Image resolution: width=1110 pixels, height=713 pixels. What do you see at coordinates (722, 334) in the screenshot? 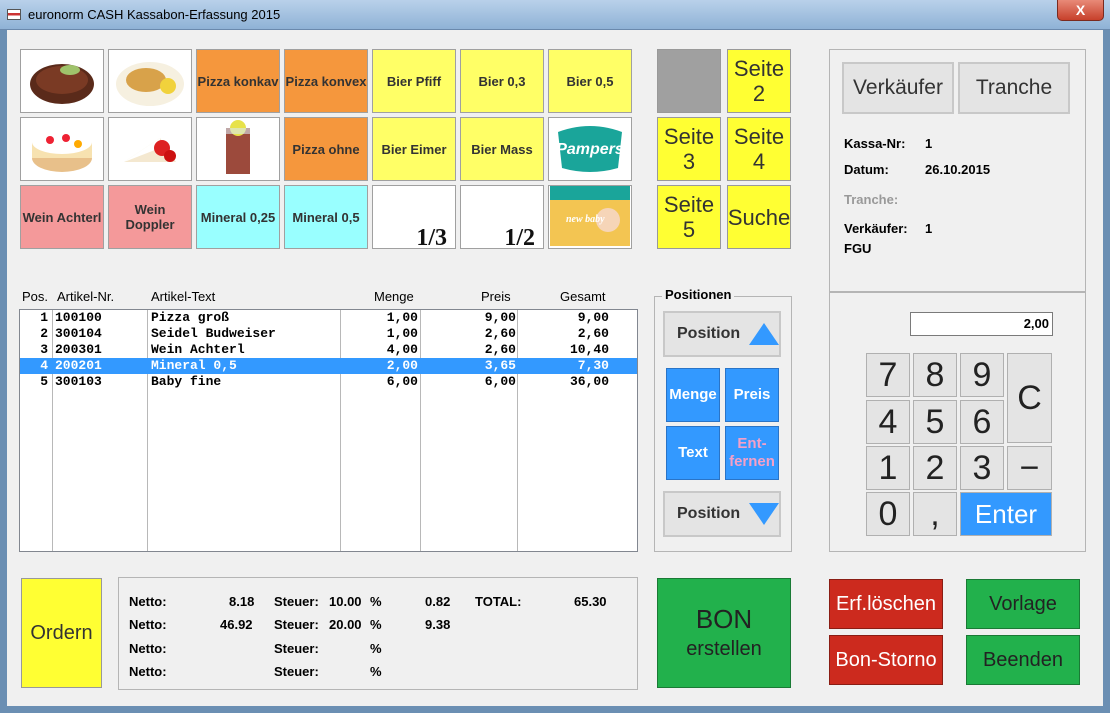
I see `position-up-button: Position` at bounding box center [722, 334].